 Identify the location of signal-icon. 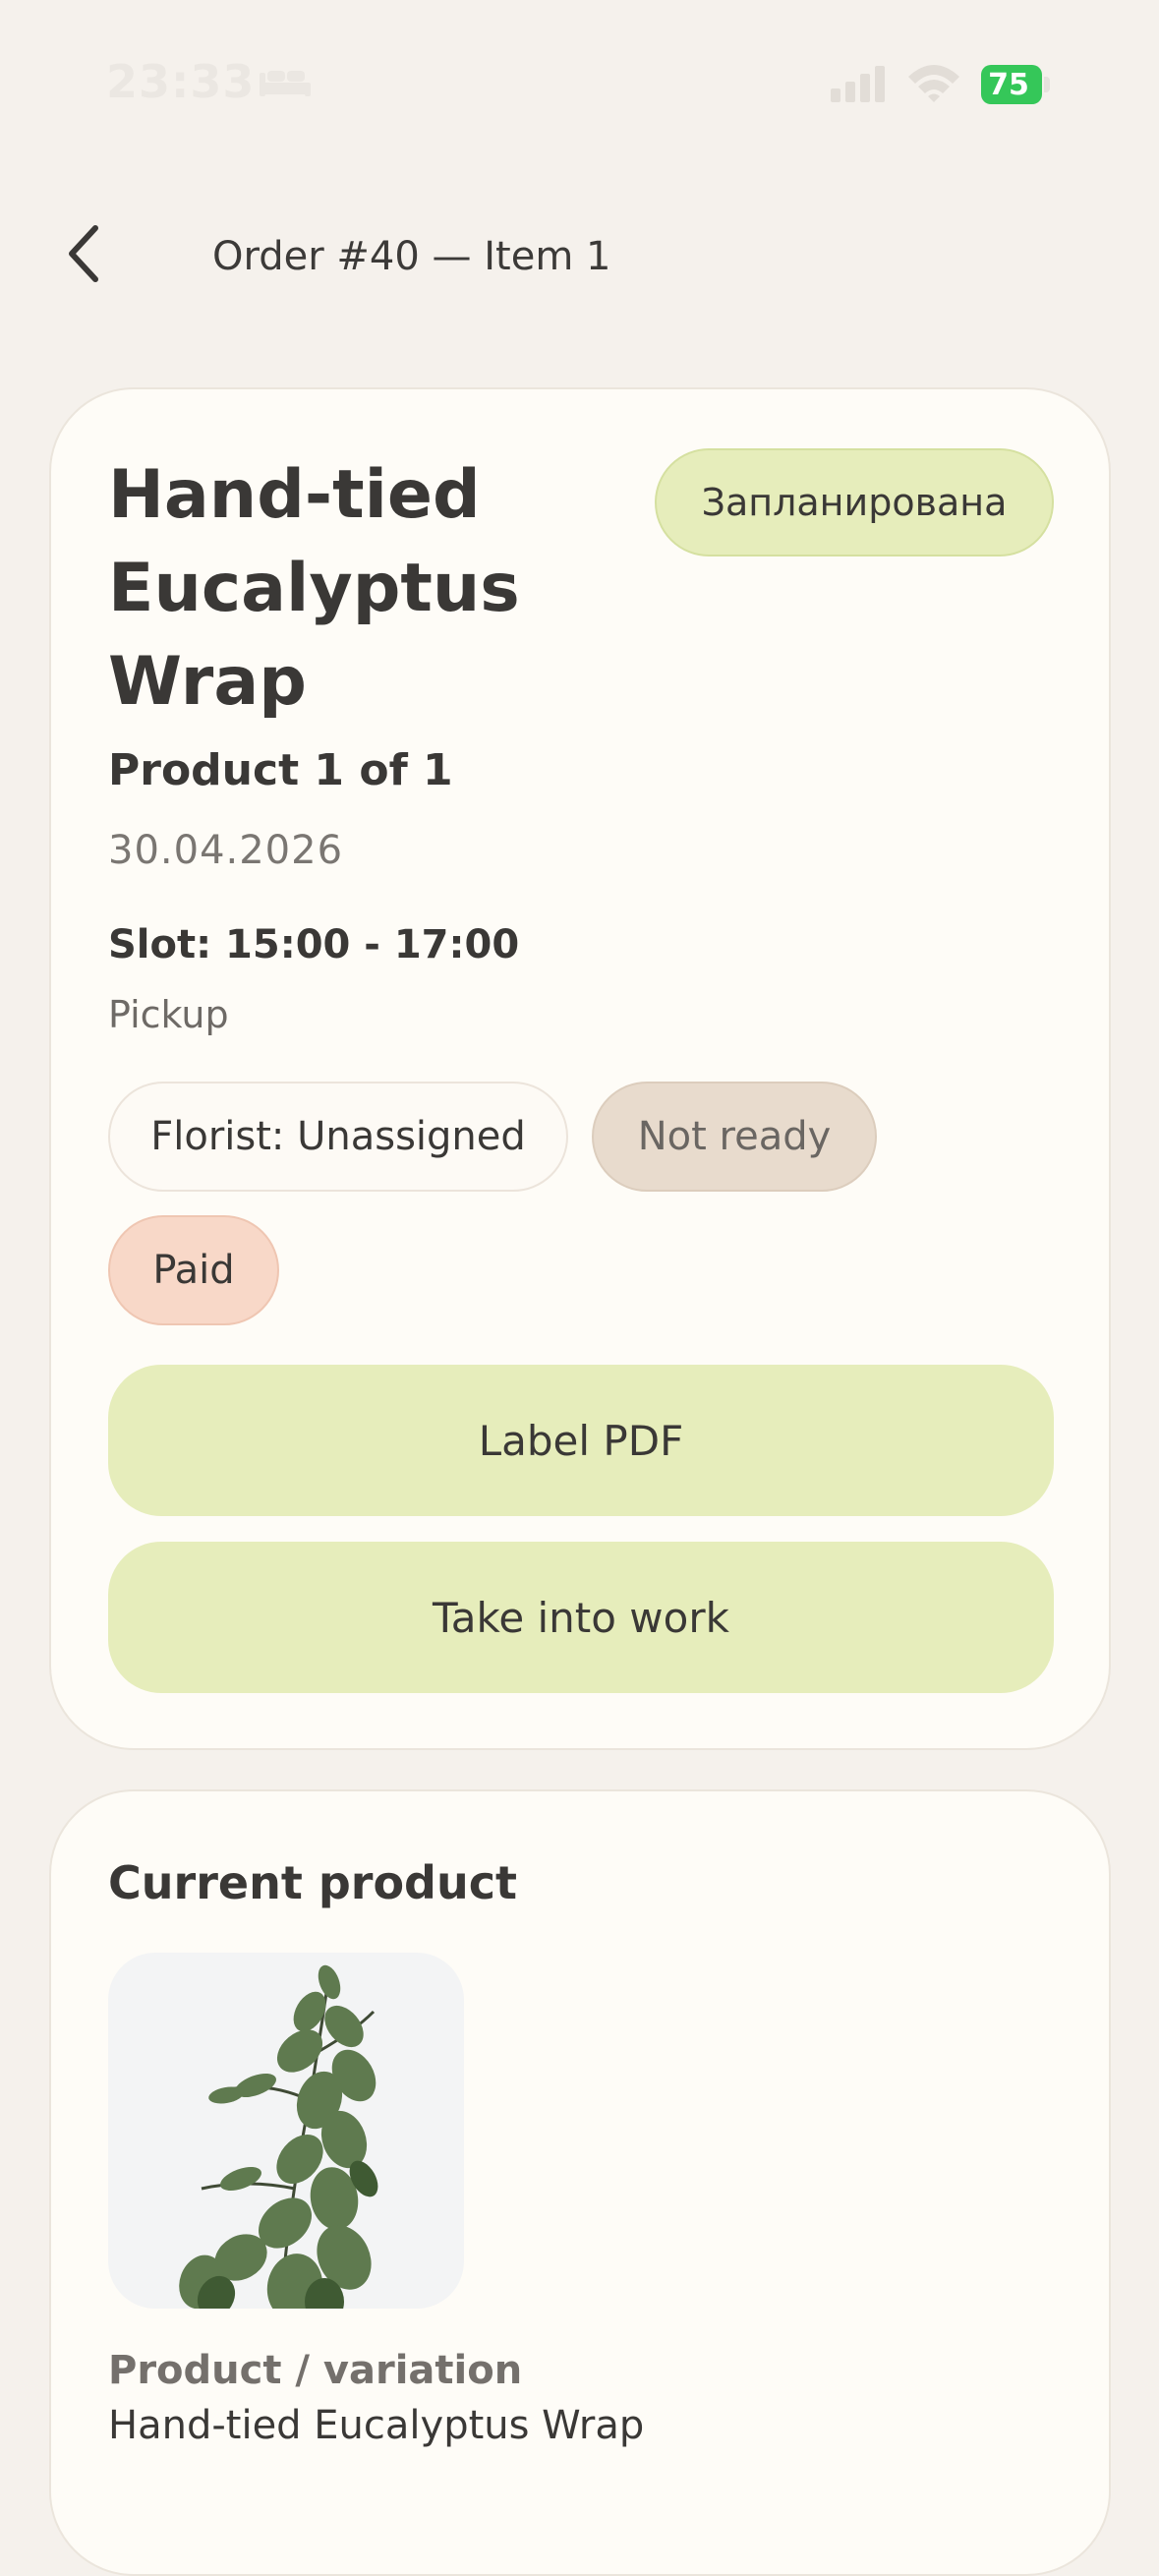
(861, 86).